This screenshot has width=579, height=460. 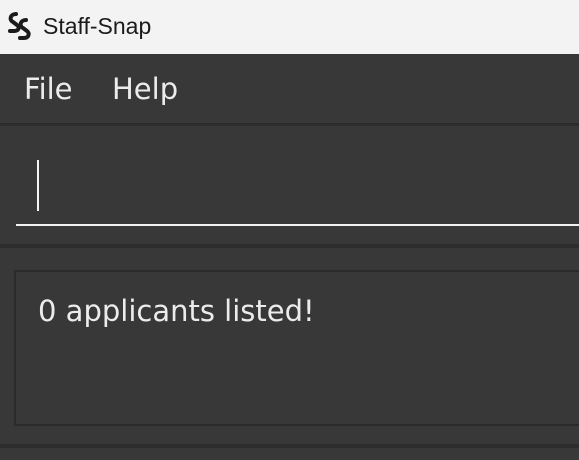 I want to click on text-caret, so click(x=38, y=185).